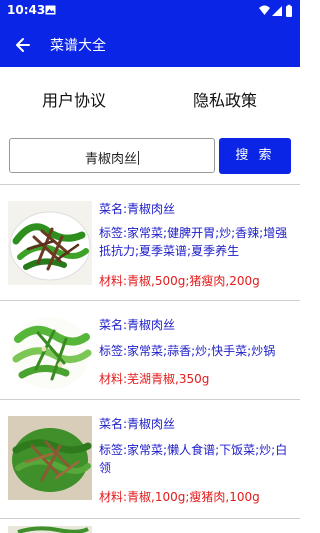 The height and width of the screenshot is (533, 320). What do you see at coordinates (150, 11) in the screenshot?
I see `status-bar: 10:43` at bounding box center [150, 11].